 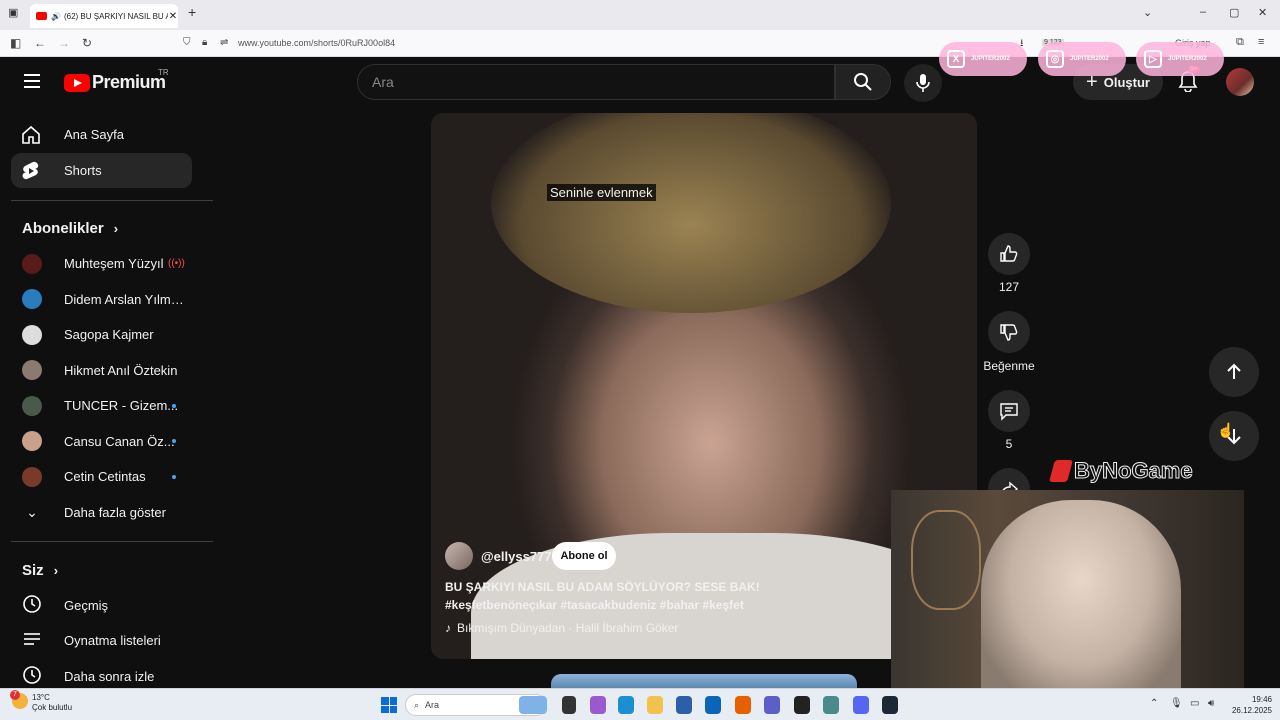 I want to click on streamer-figure, so click(x=1081, y=595).